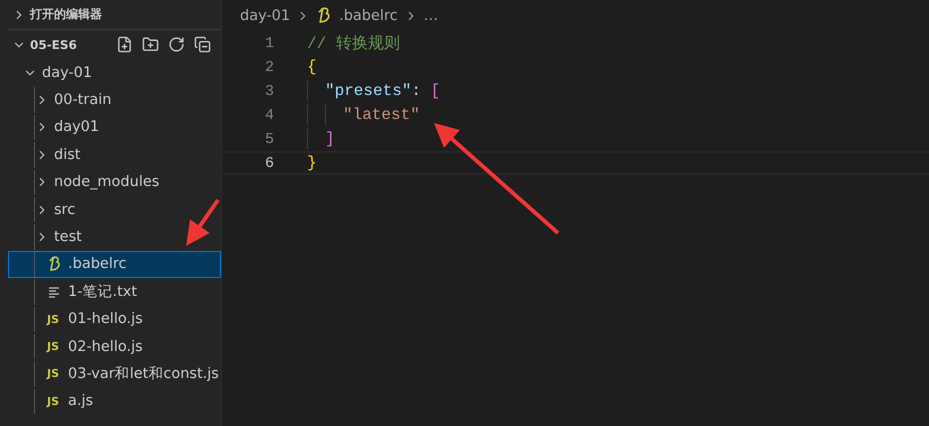  Describe the element at coordinates (368, 16) in the screenshot. I see `breadcrumb-item: .babelrc` at that location.